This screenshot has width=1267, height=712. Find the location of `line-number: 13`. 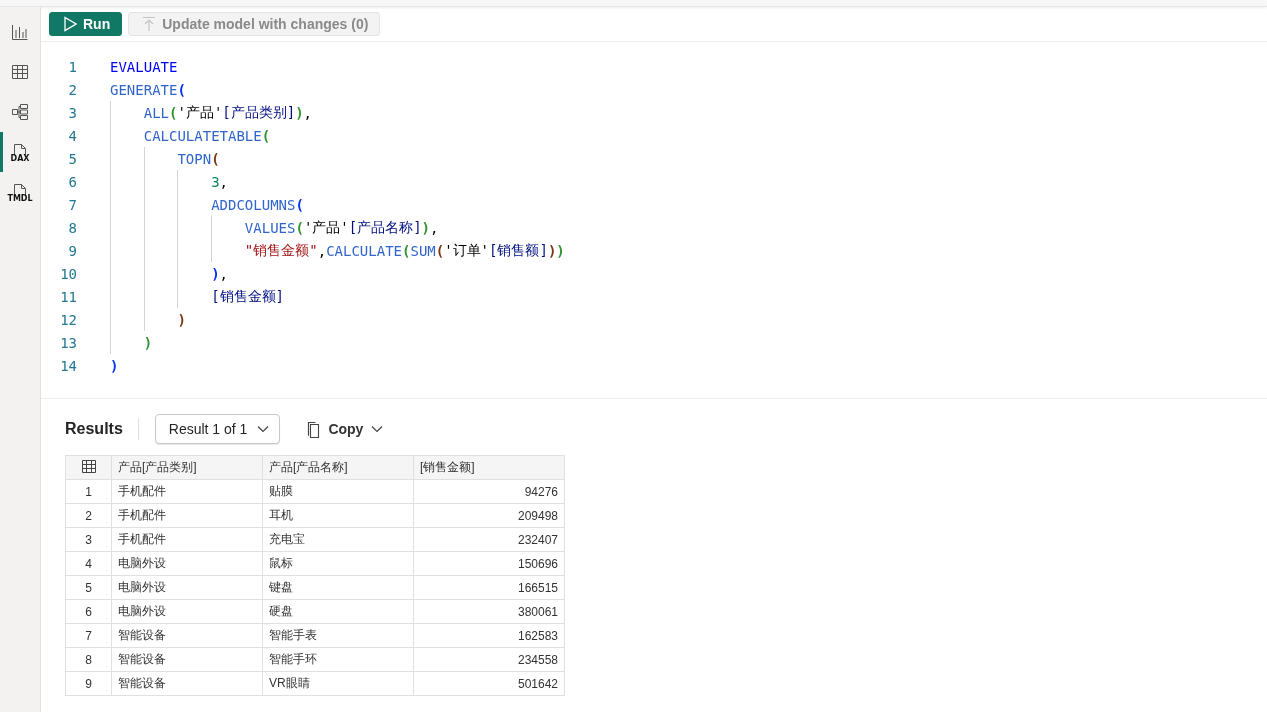

line-number: 13 is located at coordinates (68, 342).